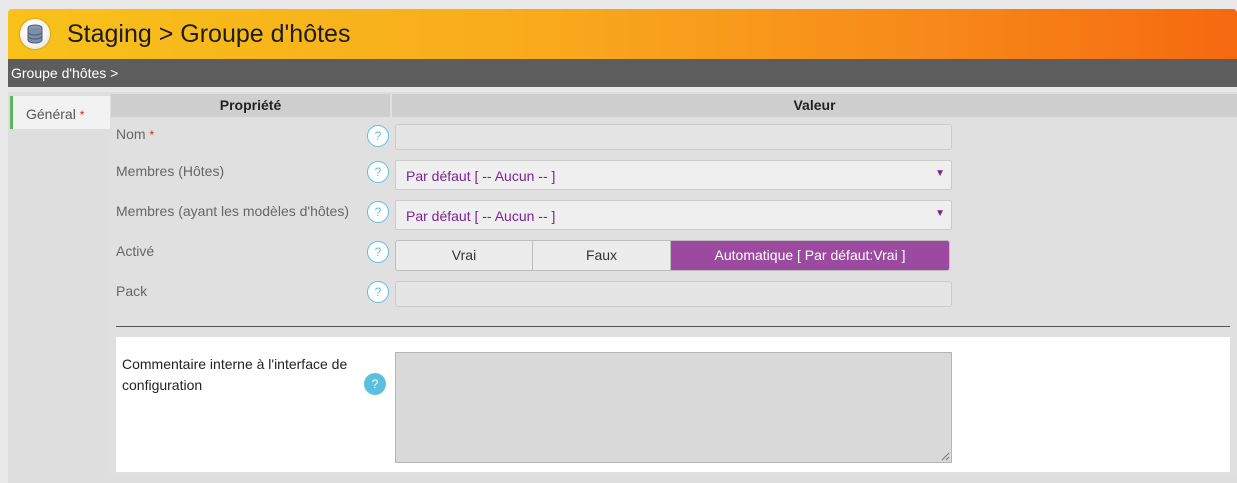  I want to click on membres-modeles-label: Membres (ayant les modèles d'hôtes), so click(232, 211).